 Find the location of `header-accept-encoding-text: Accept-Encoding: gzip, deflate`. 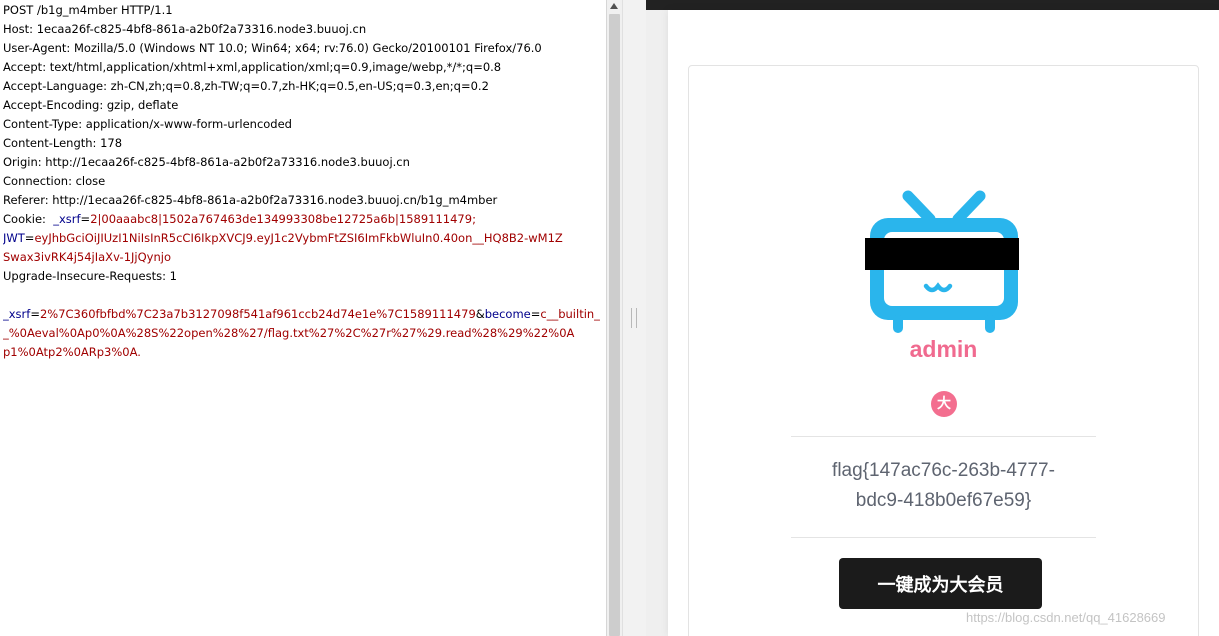

header-accept-encoding-text: Accept-Encoding: gzip, deflate is located at coordinates (91, 105).